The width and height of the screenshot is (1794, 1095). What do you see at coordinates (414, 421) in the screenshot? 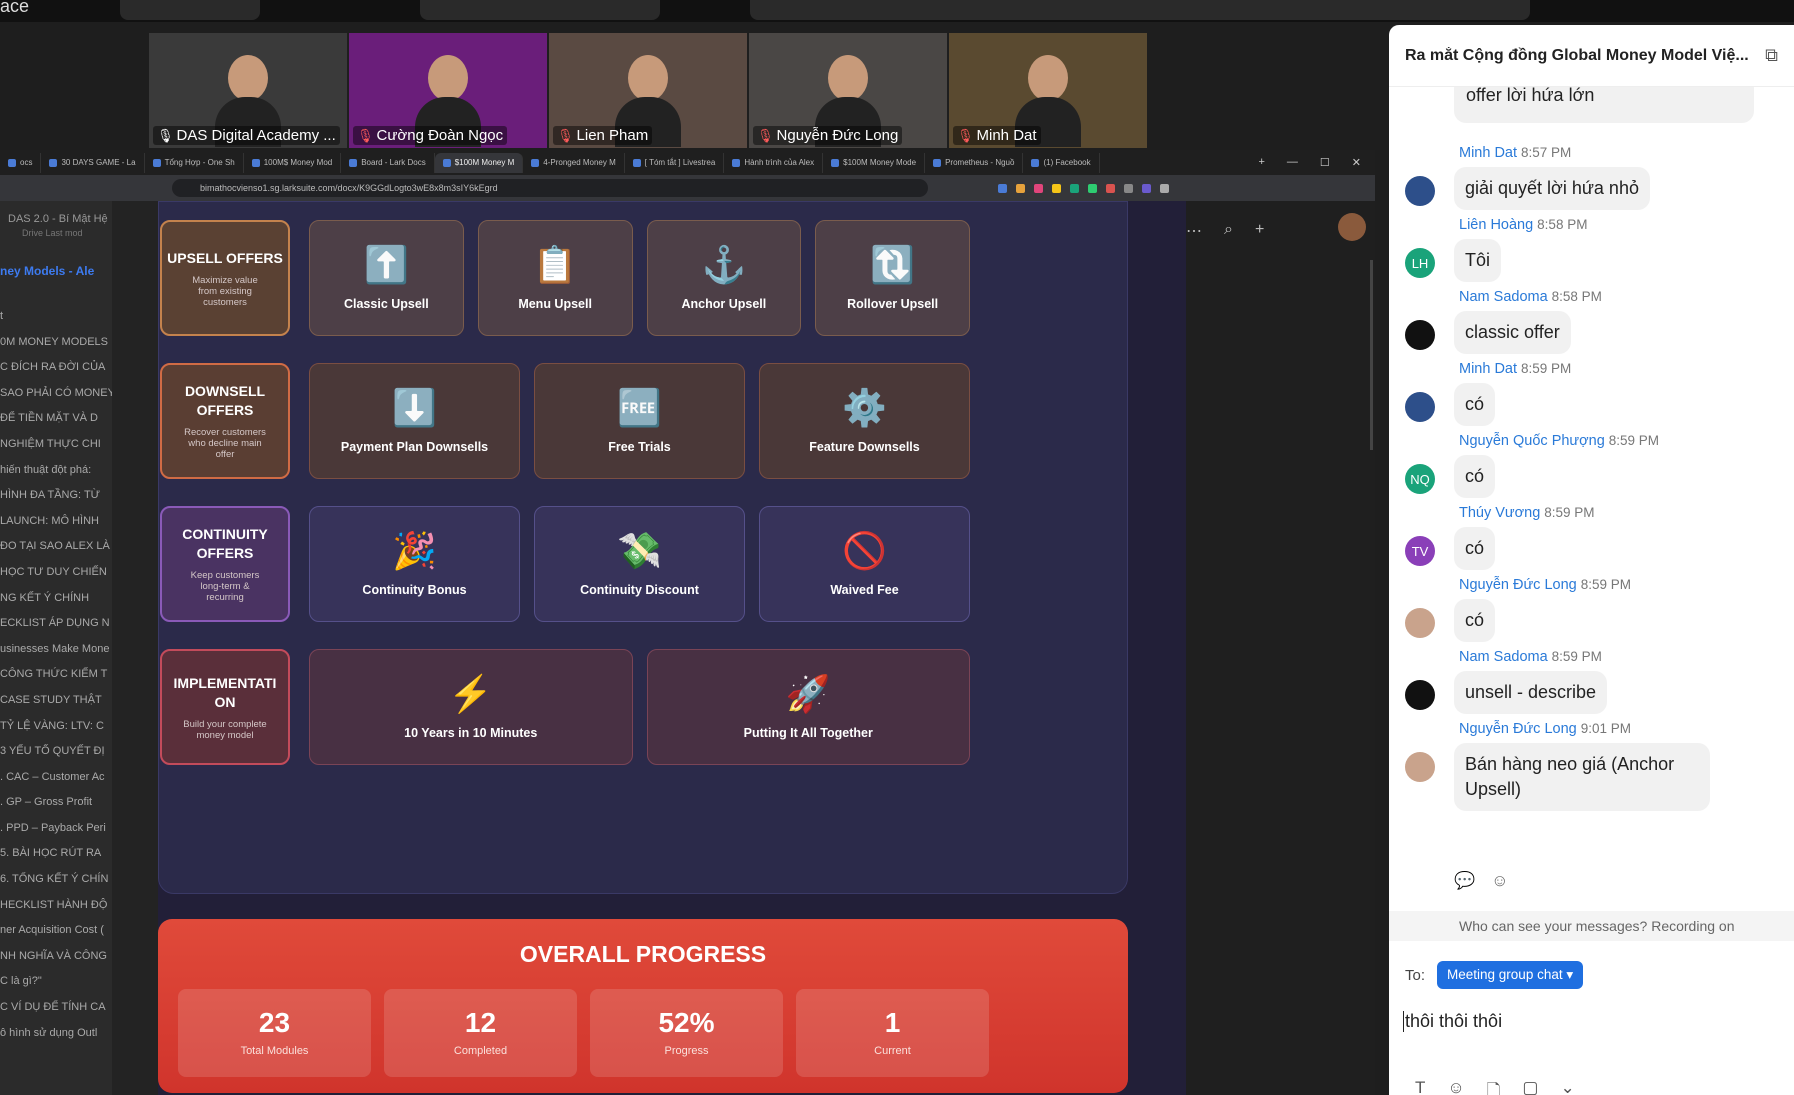
I see `module-card: ⬇️ Payment Plan Downsells` at bounding box center [414, 421].